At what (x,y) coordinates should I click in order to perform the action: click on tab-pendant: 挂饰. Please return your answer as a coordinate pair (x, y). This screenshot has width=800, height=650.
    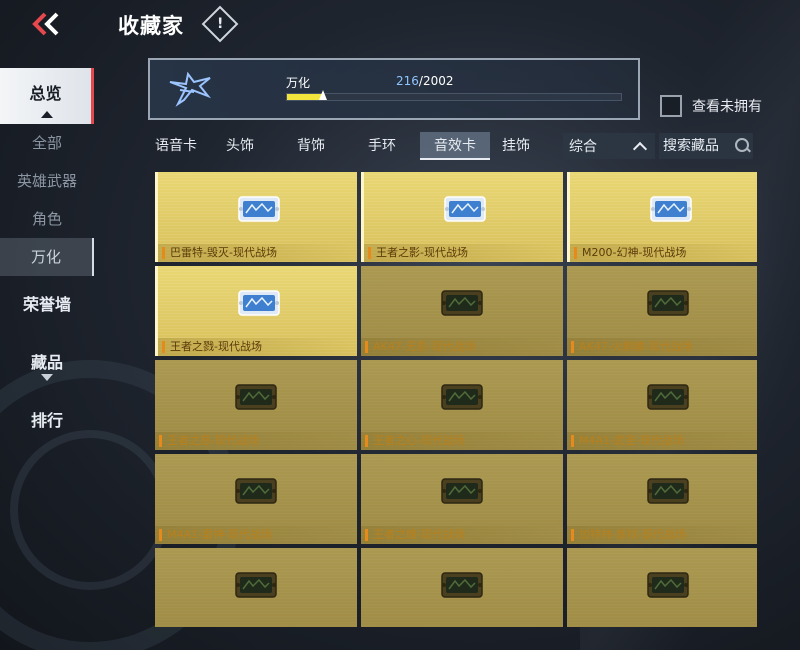
    Looking at the image, I should click on (521, 146).